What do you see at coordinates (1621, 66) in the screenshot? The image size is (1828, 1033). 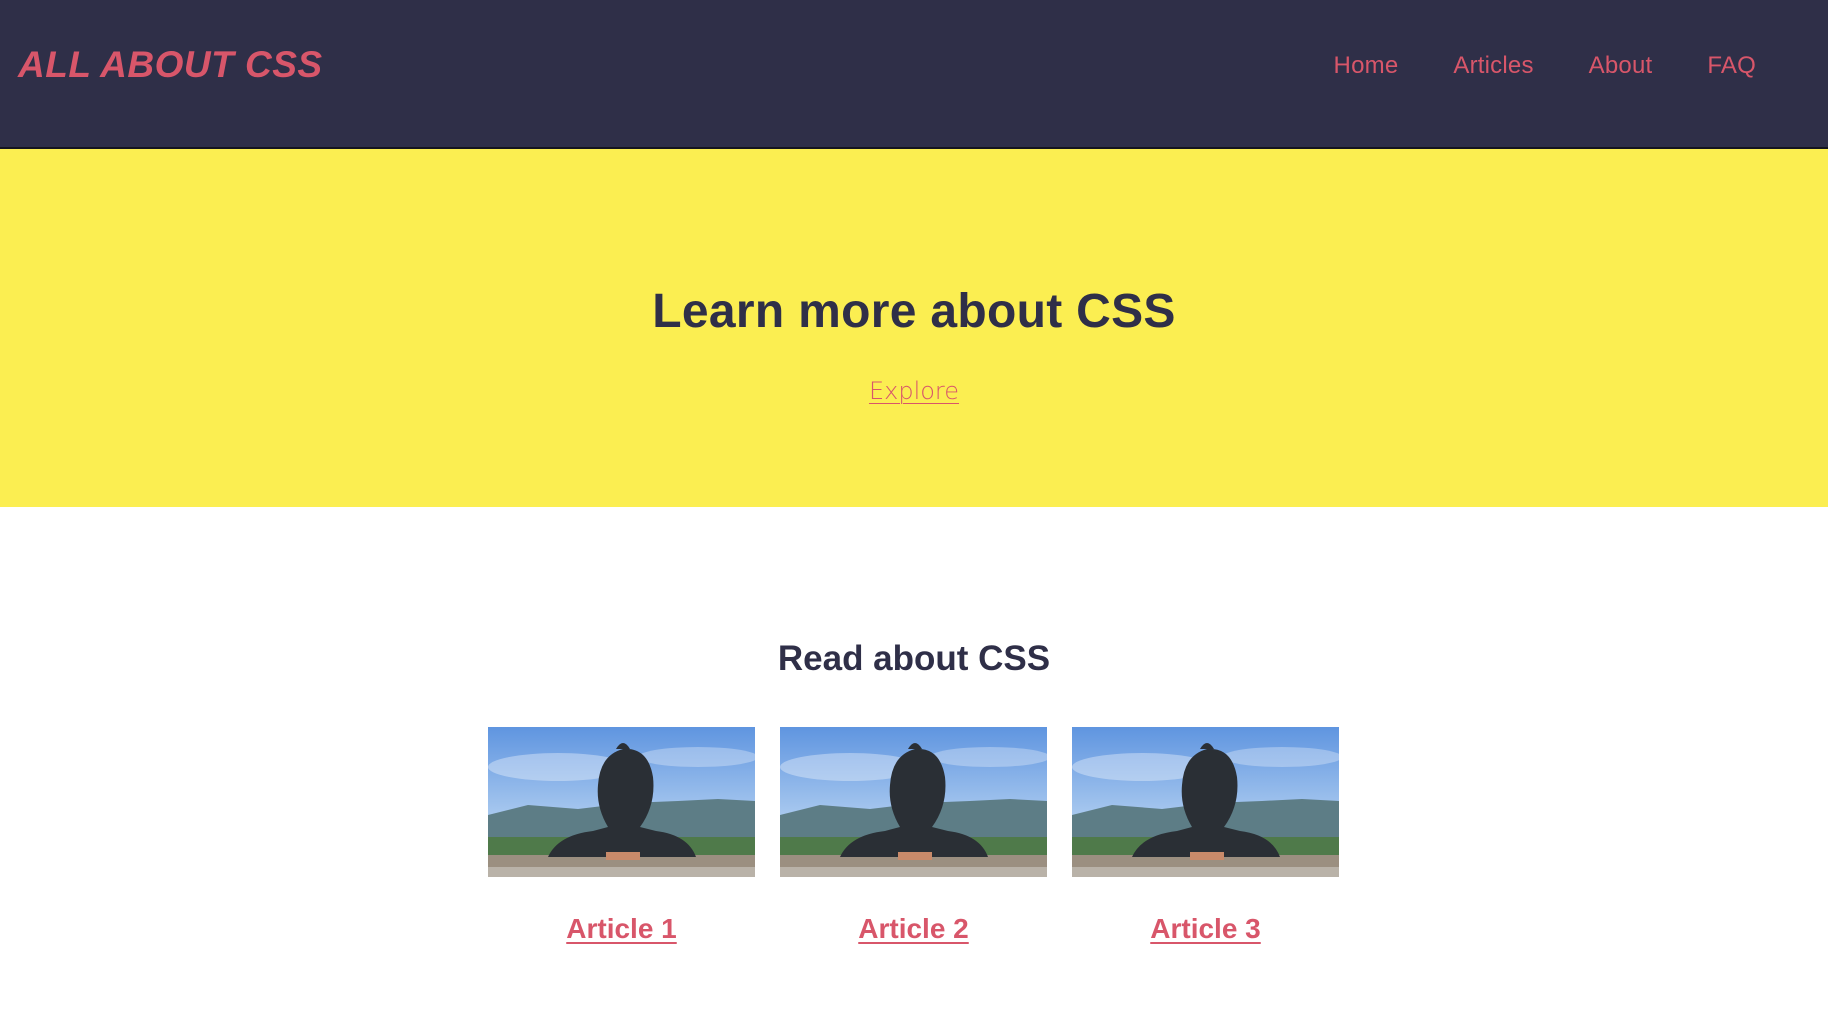 I see `nav-item-about: About` at bounding box center [1621, 66].